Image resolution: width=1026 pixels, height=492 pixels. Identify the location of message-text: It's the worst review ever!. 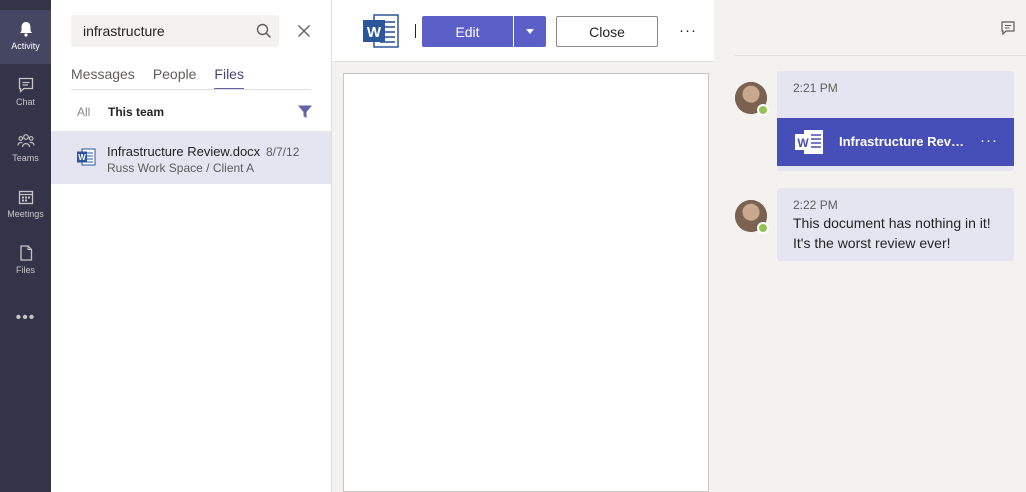
(872, 243).